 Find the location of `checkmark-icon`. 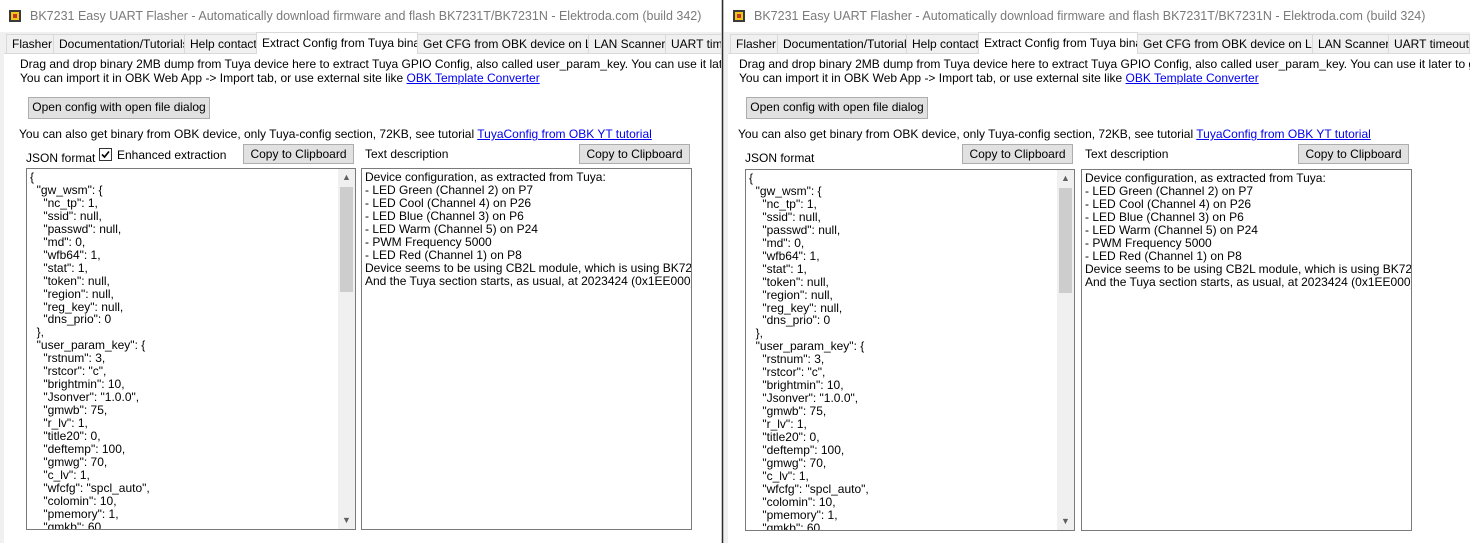

checkmark-icon is located at coordinates (105, 154).